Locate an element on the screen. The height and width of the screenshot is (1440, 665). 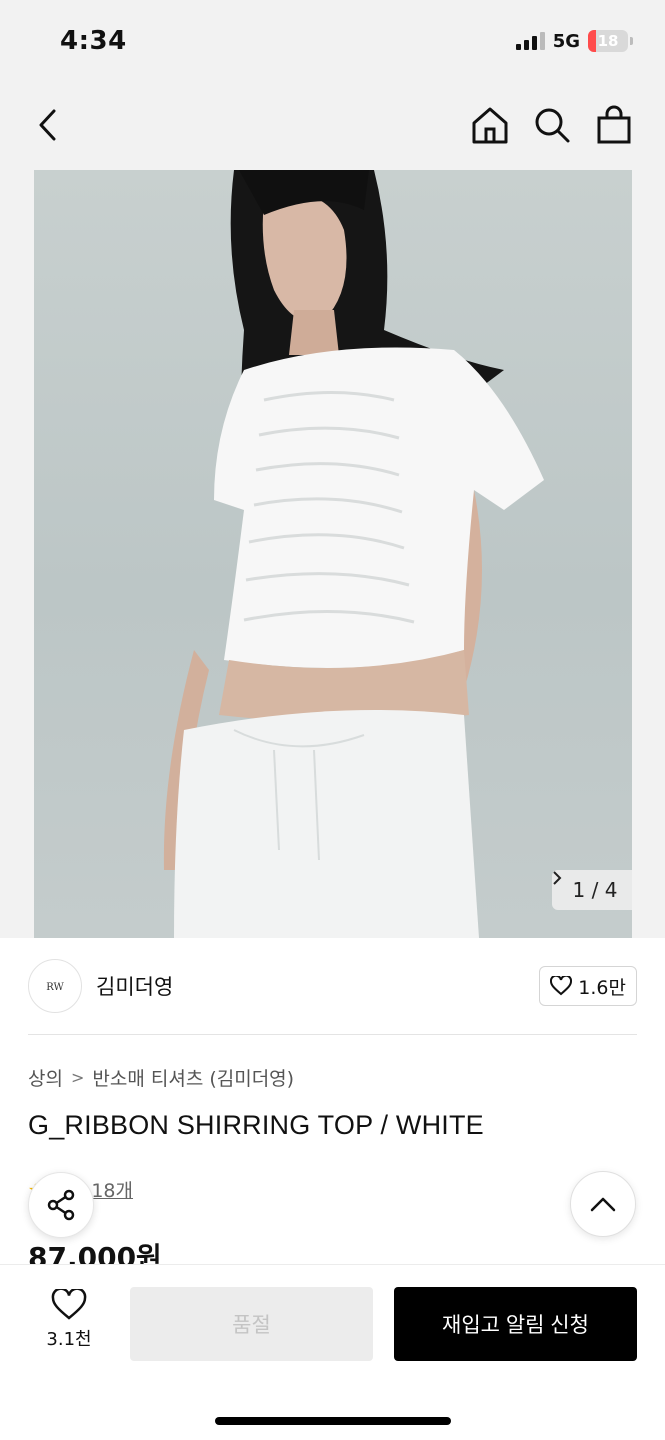
share-icon is located at coordinates (61, 1205).